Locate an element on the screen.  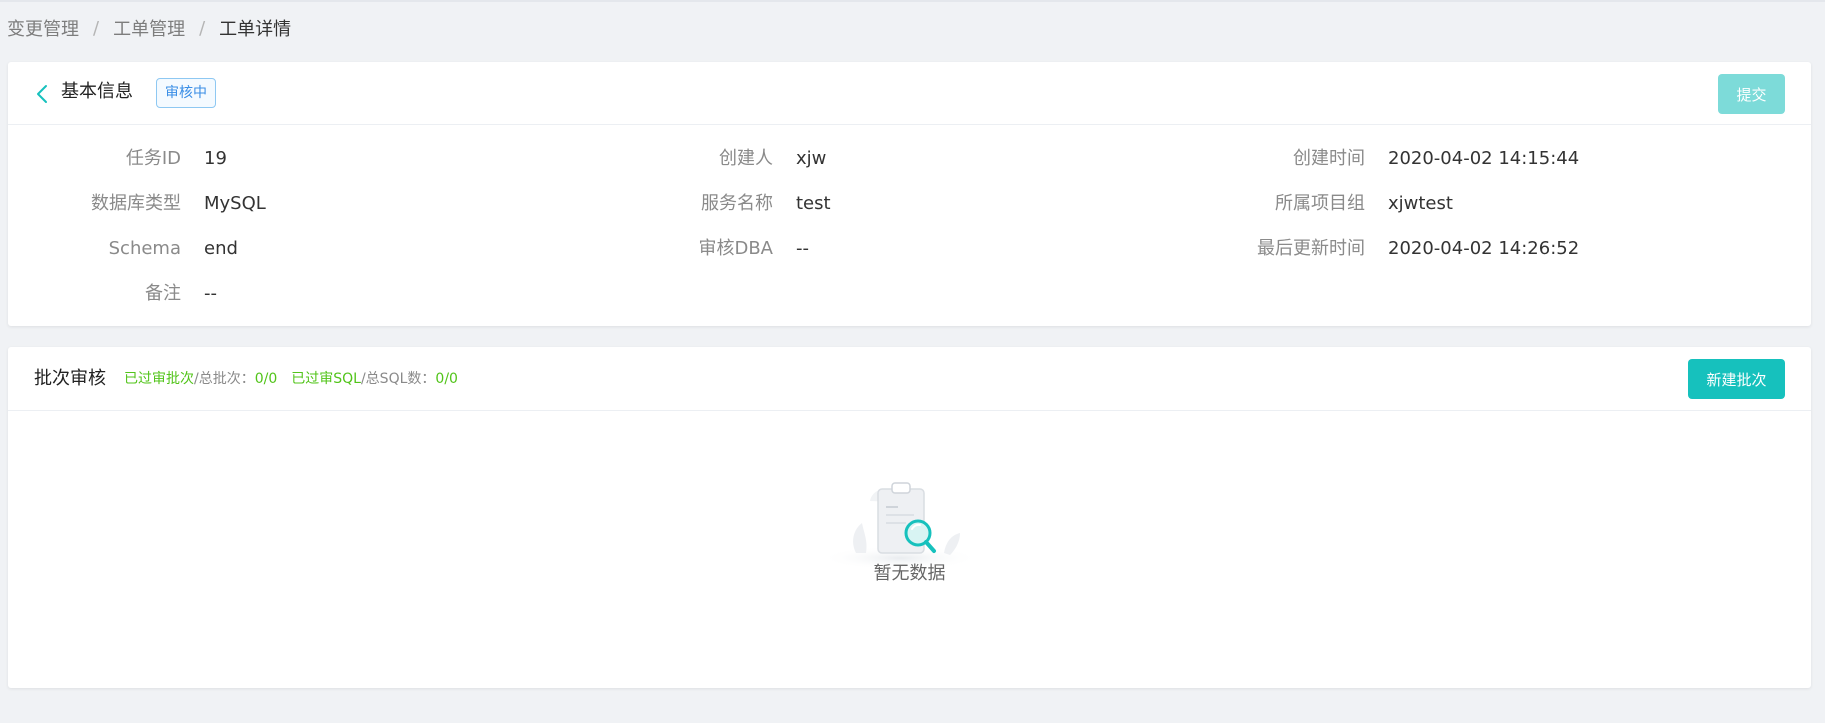
total-batches-label: /总批次： is located at coordinates (224, 379).